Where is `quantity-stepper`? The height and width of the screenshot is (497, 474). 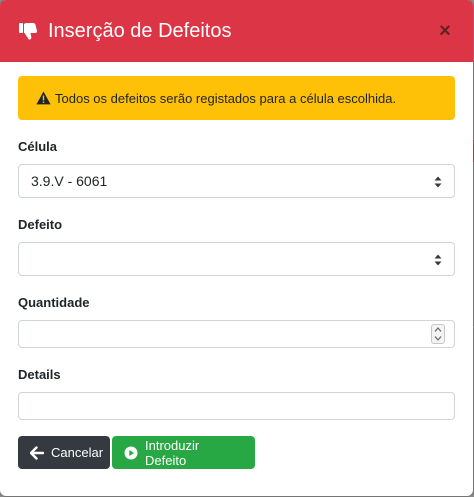 quantity-stepper is located at coordinates (438, 334).